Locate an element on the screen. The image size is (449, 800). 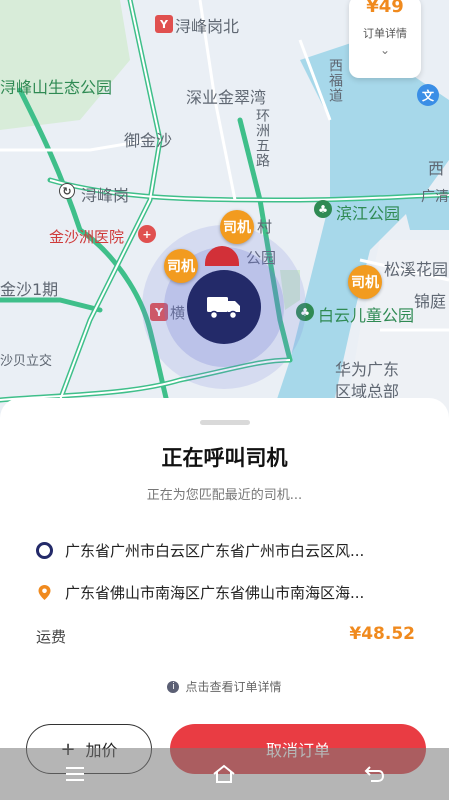
order-detail-float: ¥49 订单详情 ⌄ is located at coordinates (385, 39).